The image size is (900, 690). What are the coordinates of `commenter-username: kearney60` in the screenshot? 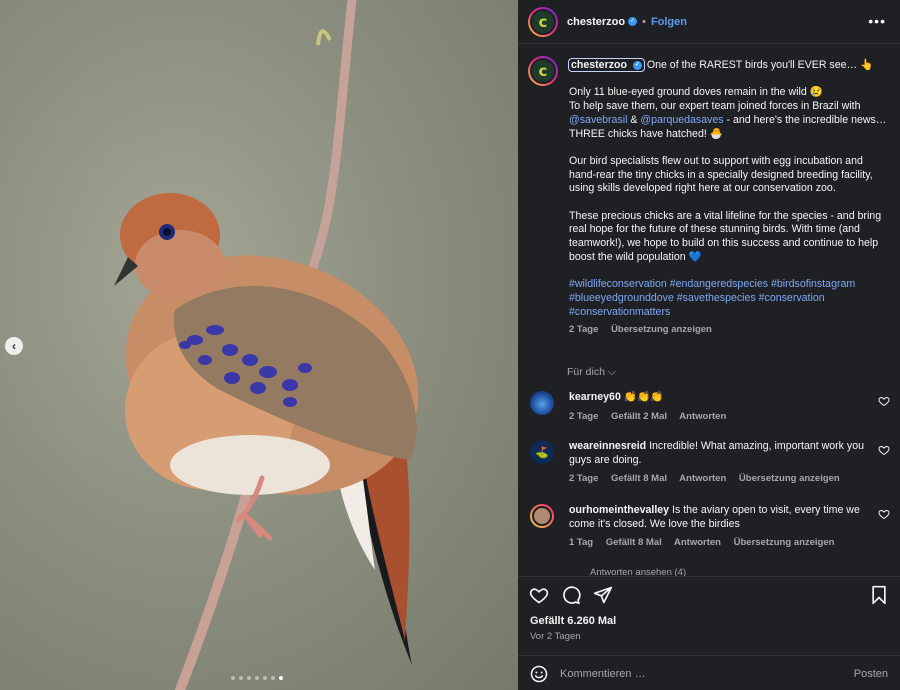 It's located at (595, 397).